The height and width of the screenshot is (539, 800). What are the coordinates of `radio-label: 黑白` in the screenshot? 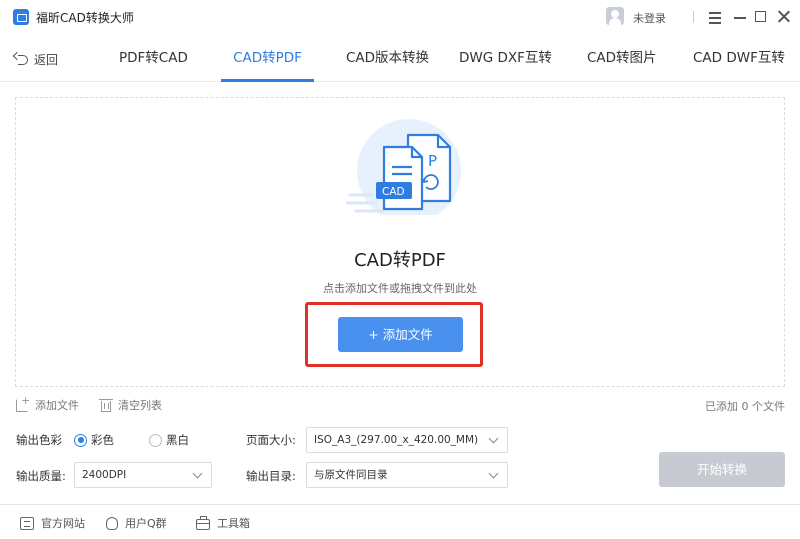 It's located at (177, 440).